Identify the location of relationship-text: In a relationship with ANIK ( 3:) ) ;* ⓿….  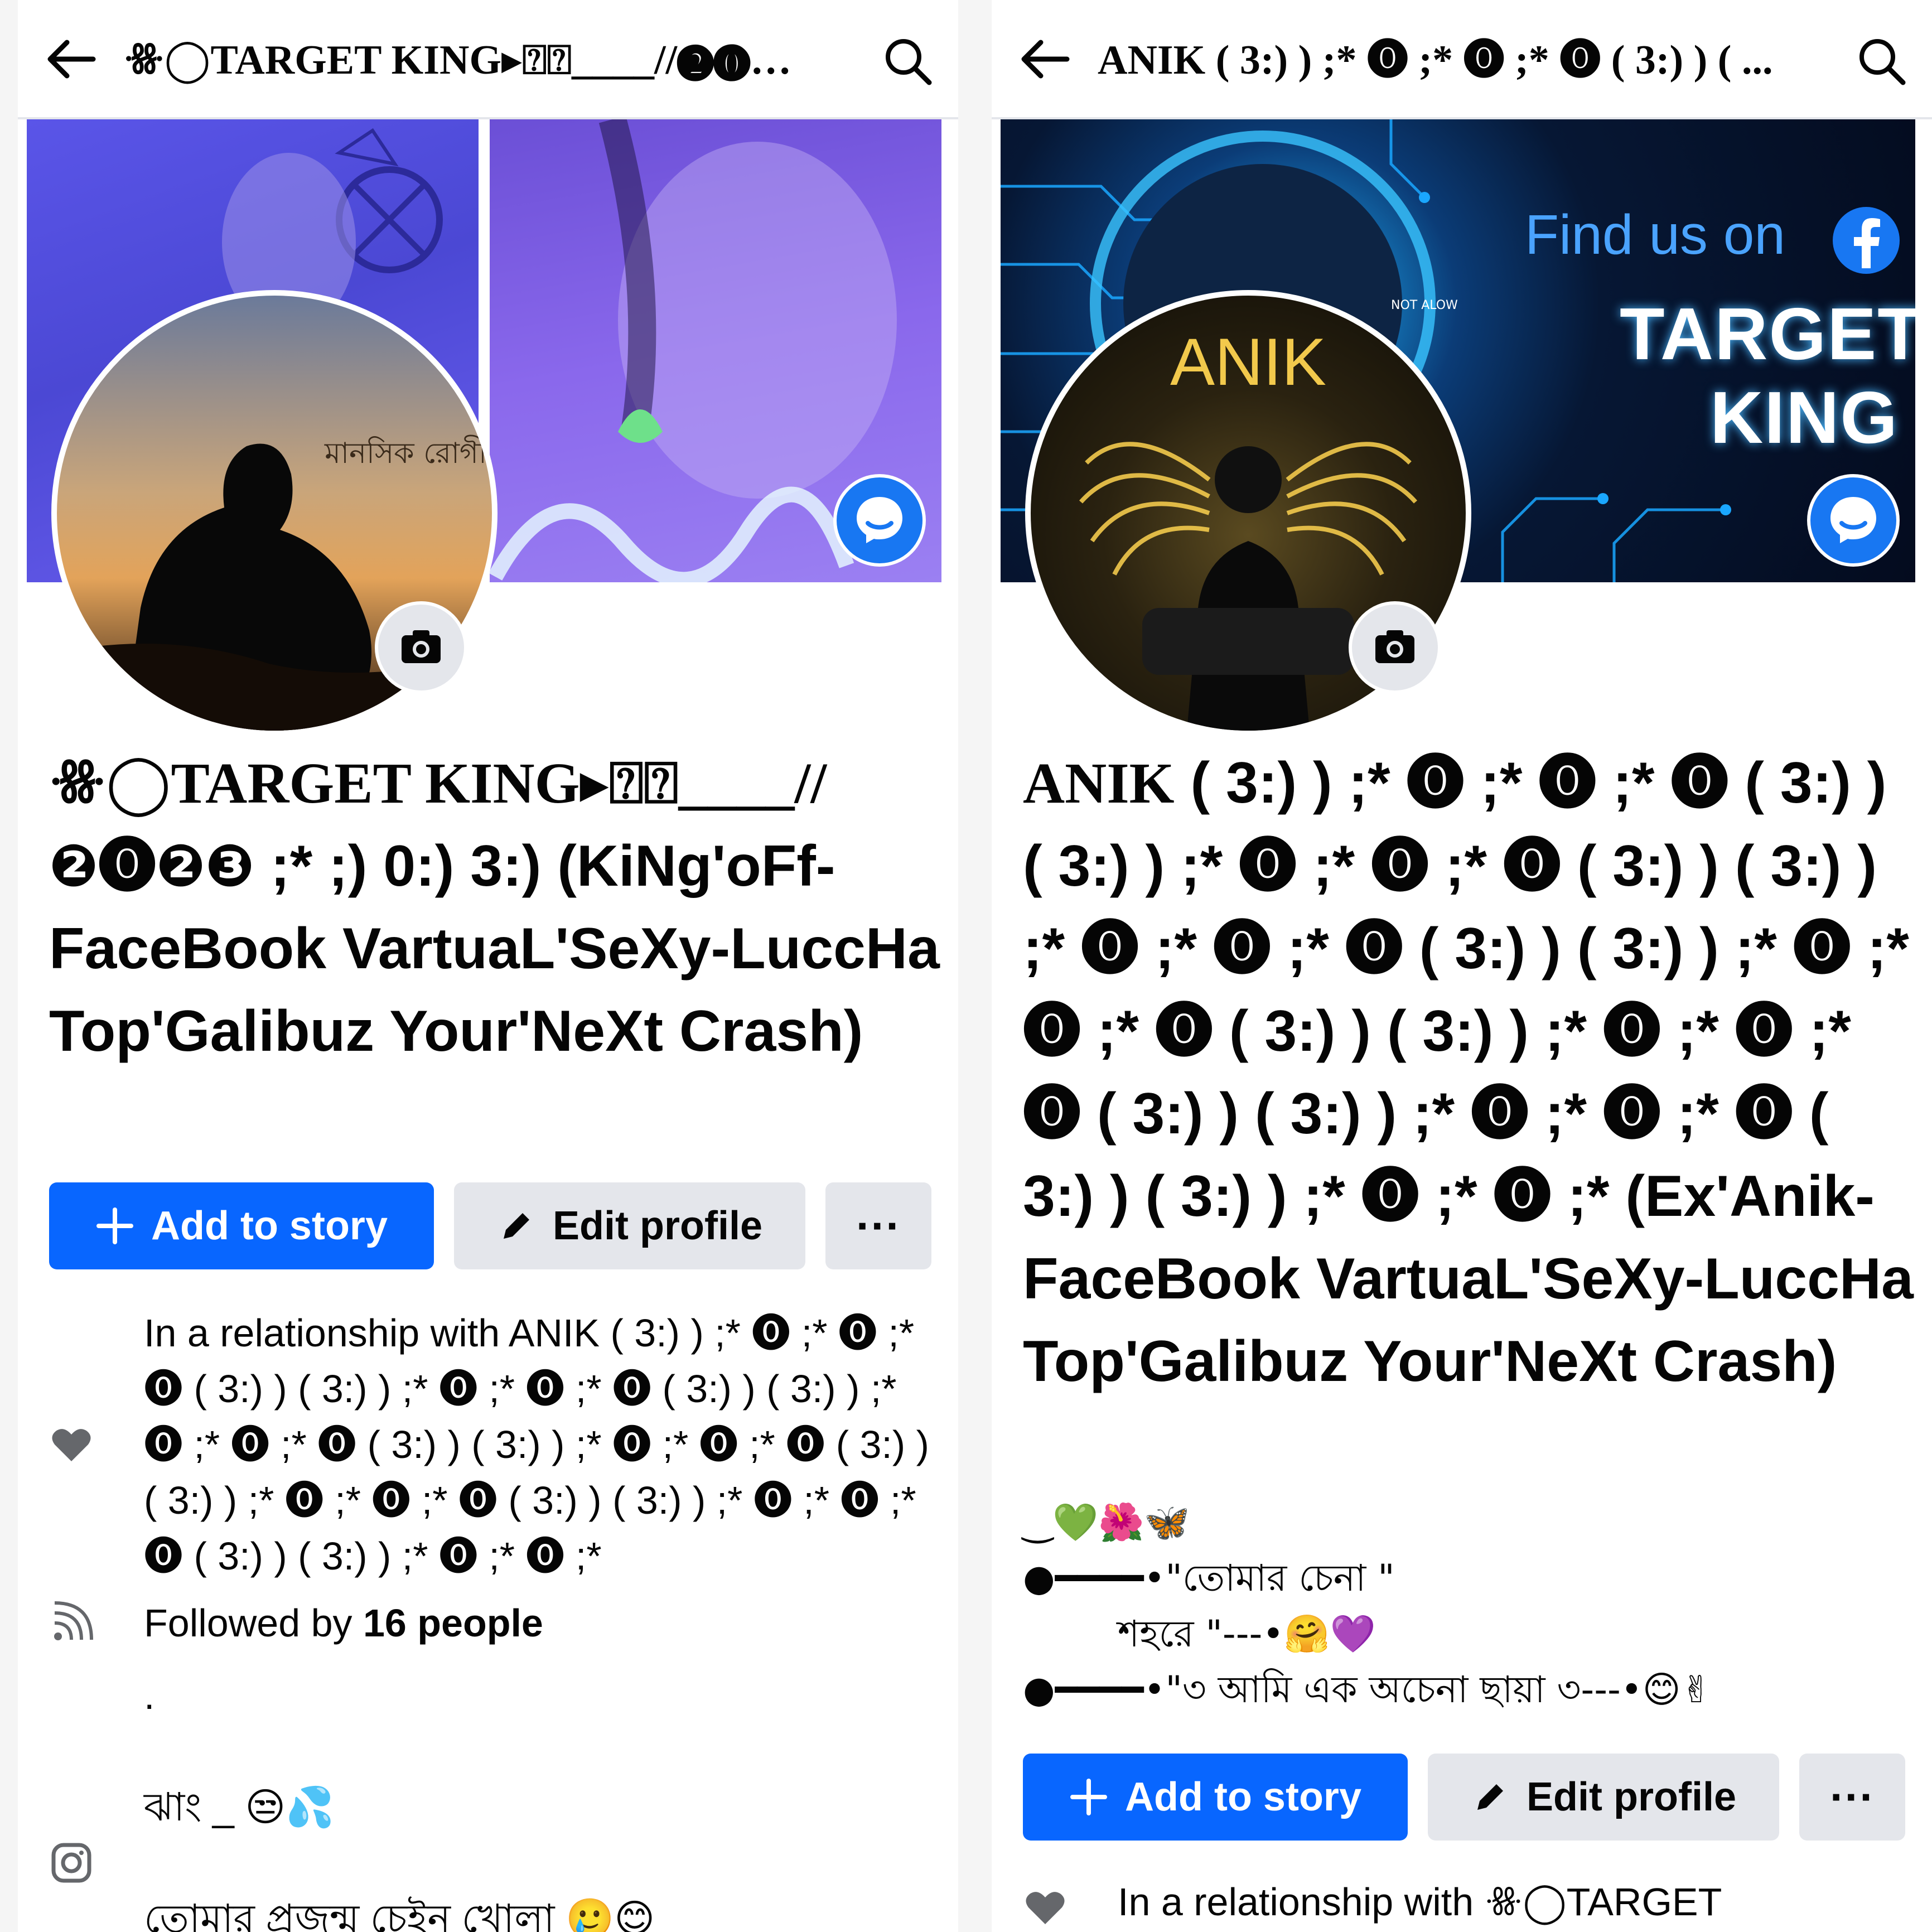
(540, 1444).